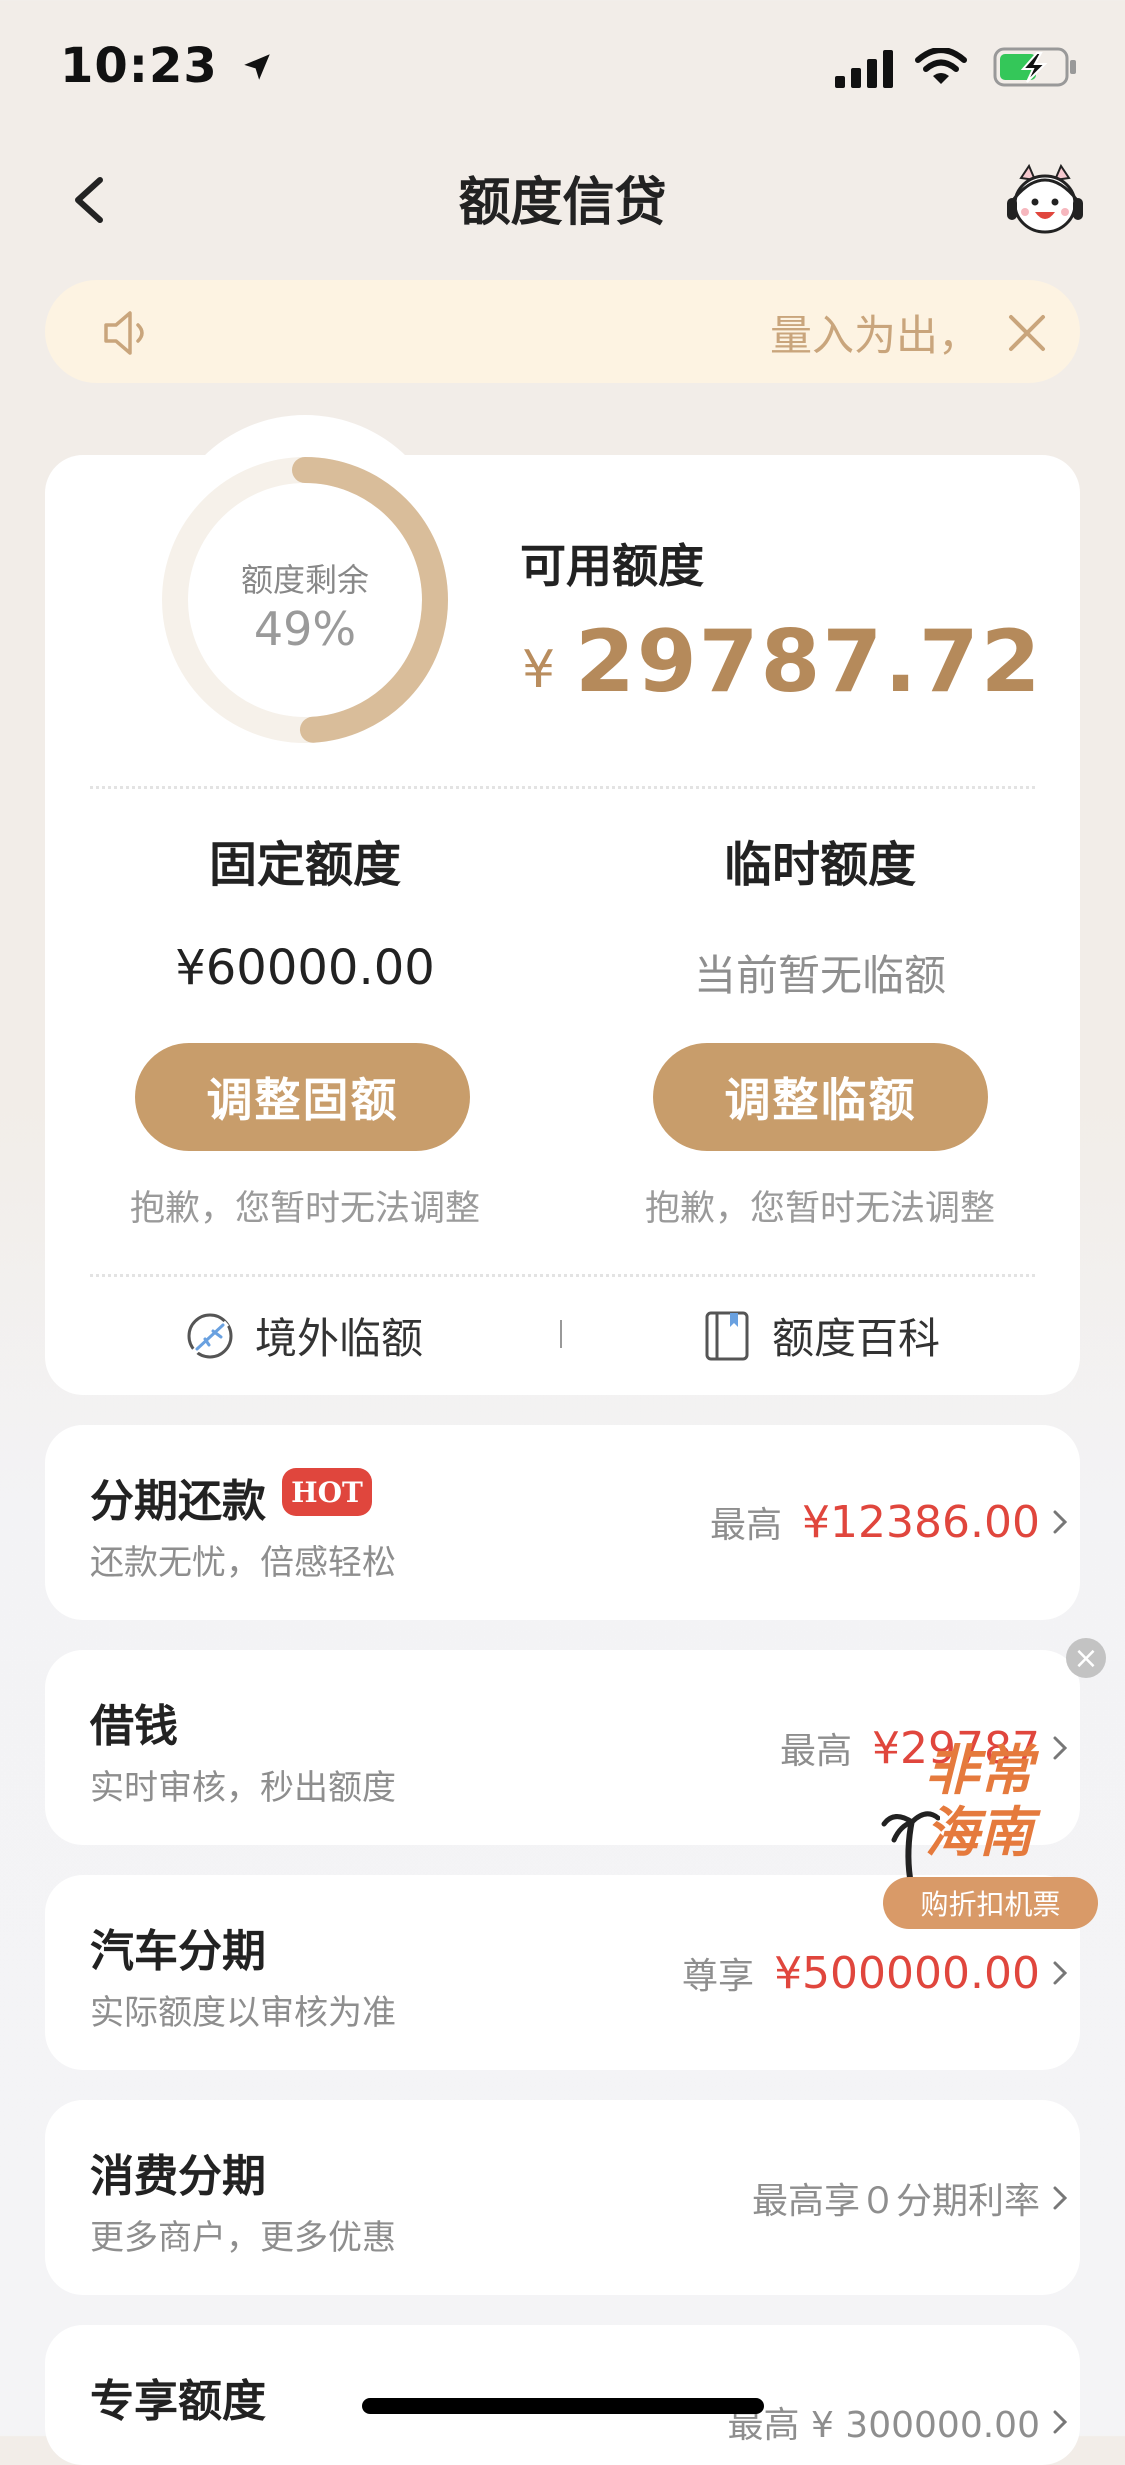  I want to click on list-right-value: 尊享 ¥500000.00, so click(861, 1973).